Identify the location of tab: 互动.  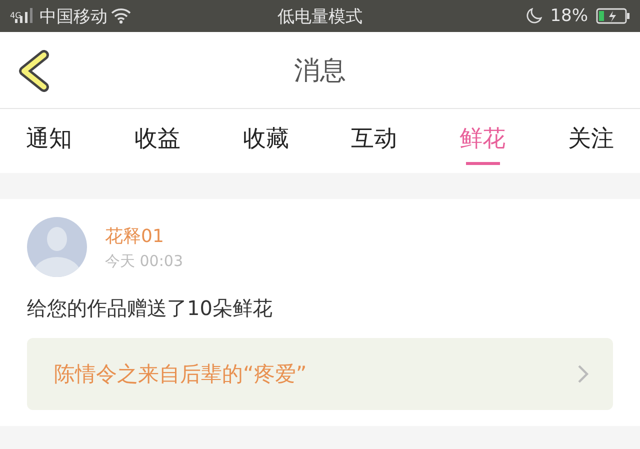
(374, 141).